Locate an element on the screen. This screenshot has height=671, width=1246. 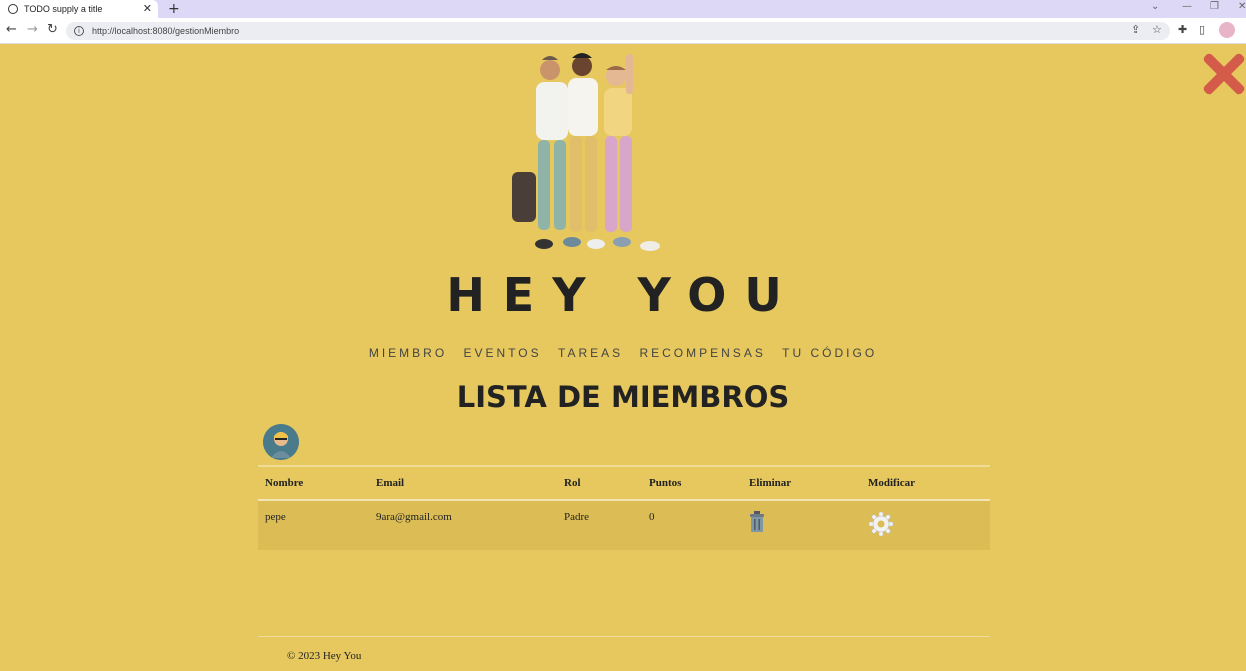
add-member-avatar is located at coordinates (281, 442).